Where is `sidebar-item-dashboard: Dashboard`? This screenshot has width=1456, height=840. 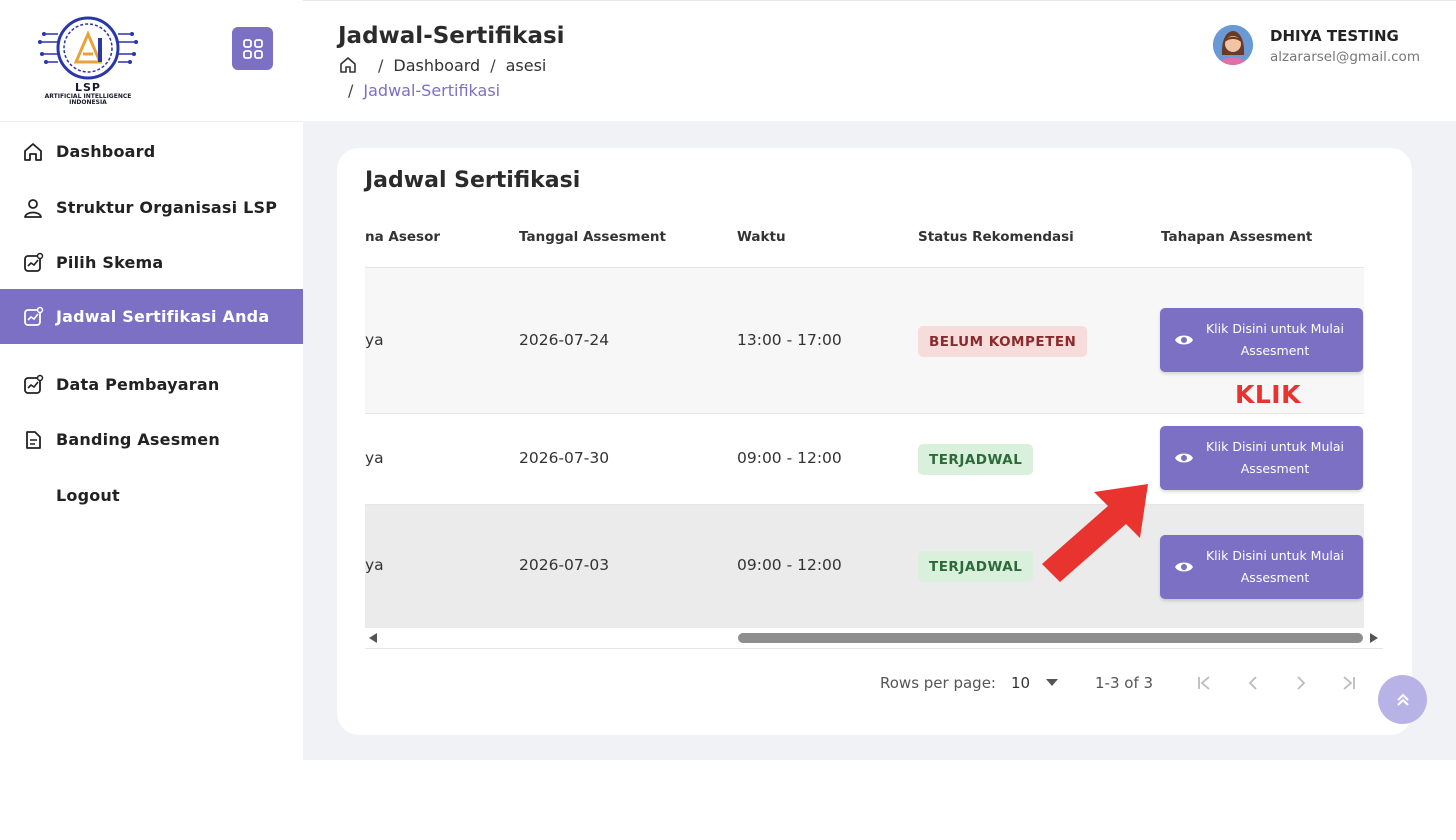 sidebar-item-dashboard: Dashboard is located at coordinates (151, 151).